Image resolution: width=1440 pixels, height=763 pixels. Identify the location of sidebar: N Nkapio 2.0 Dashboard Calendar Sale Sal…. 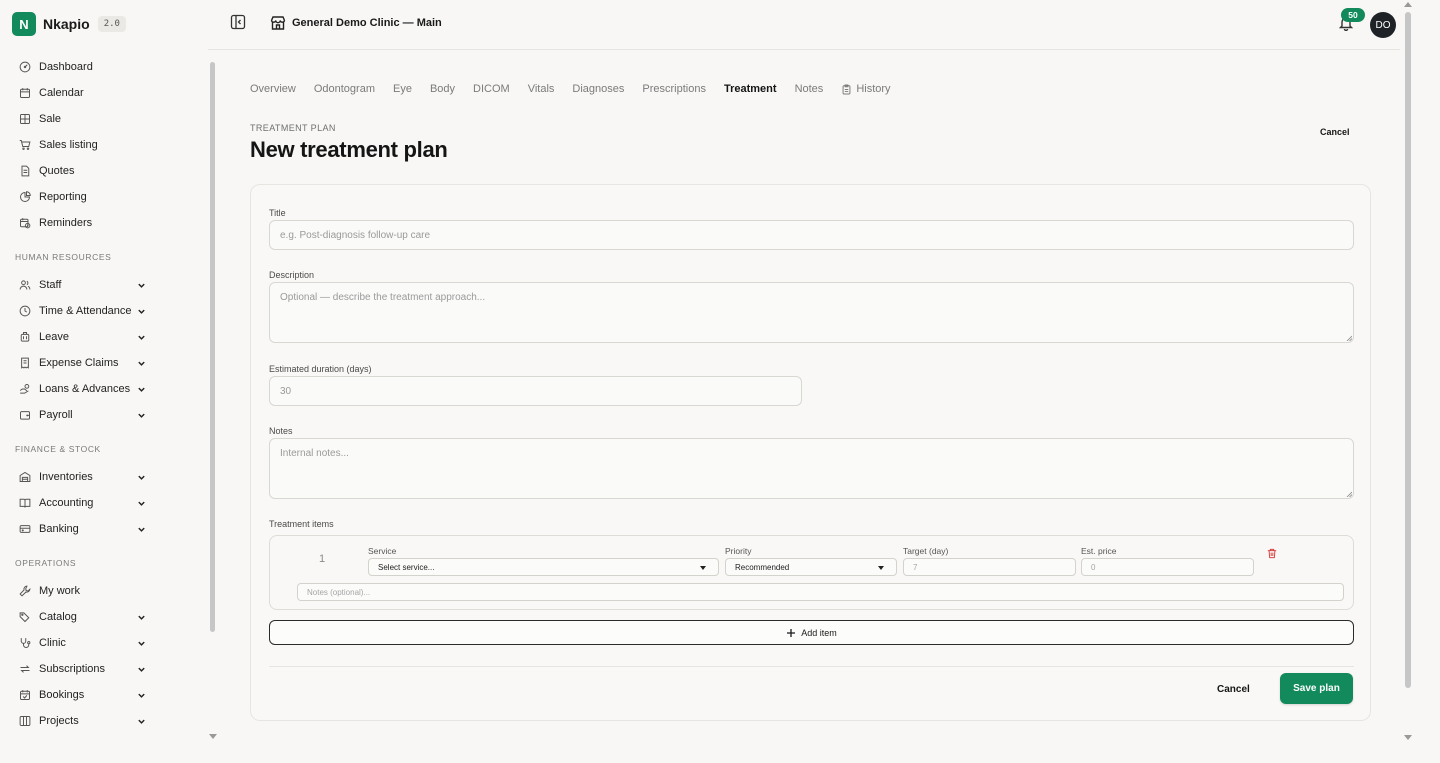
(104, 381).